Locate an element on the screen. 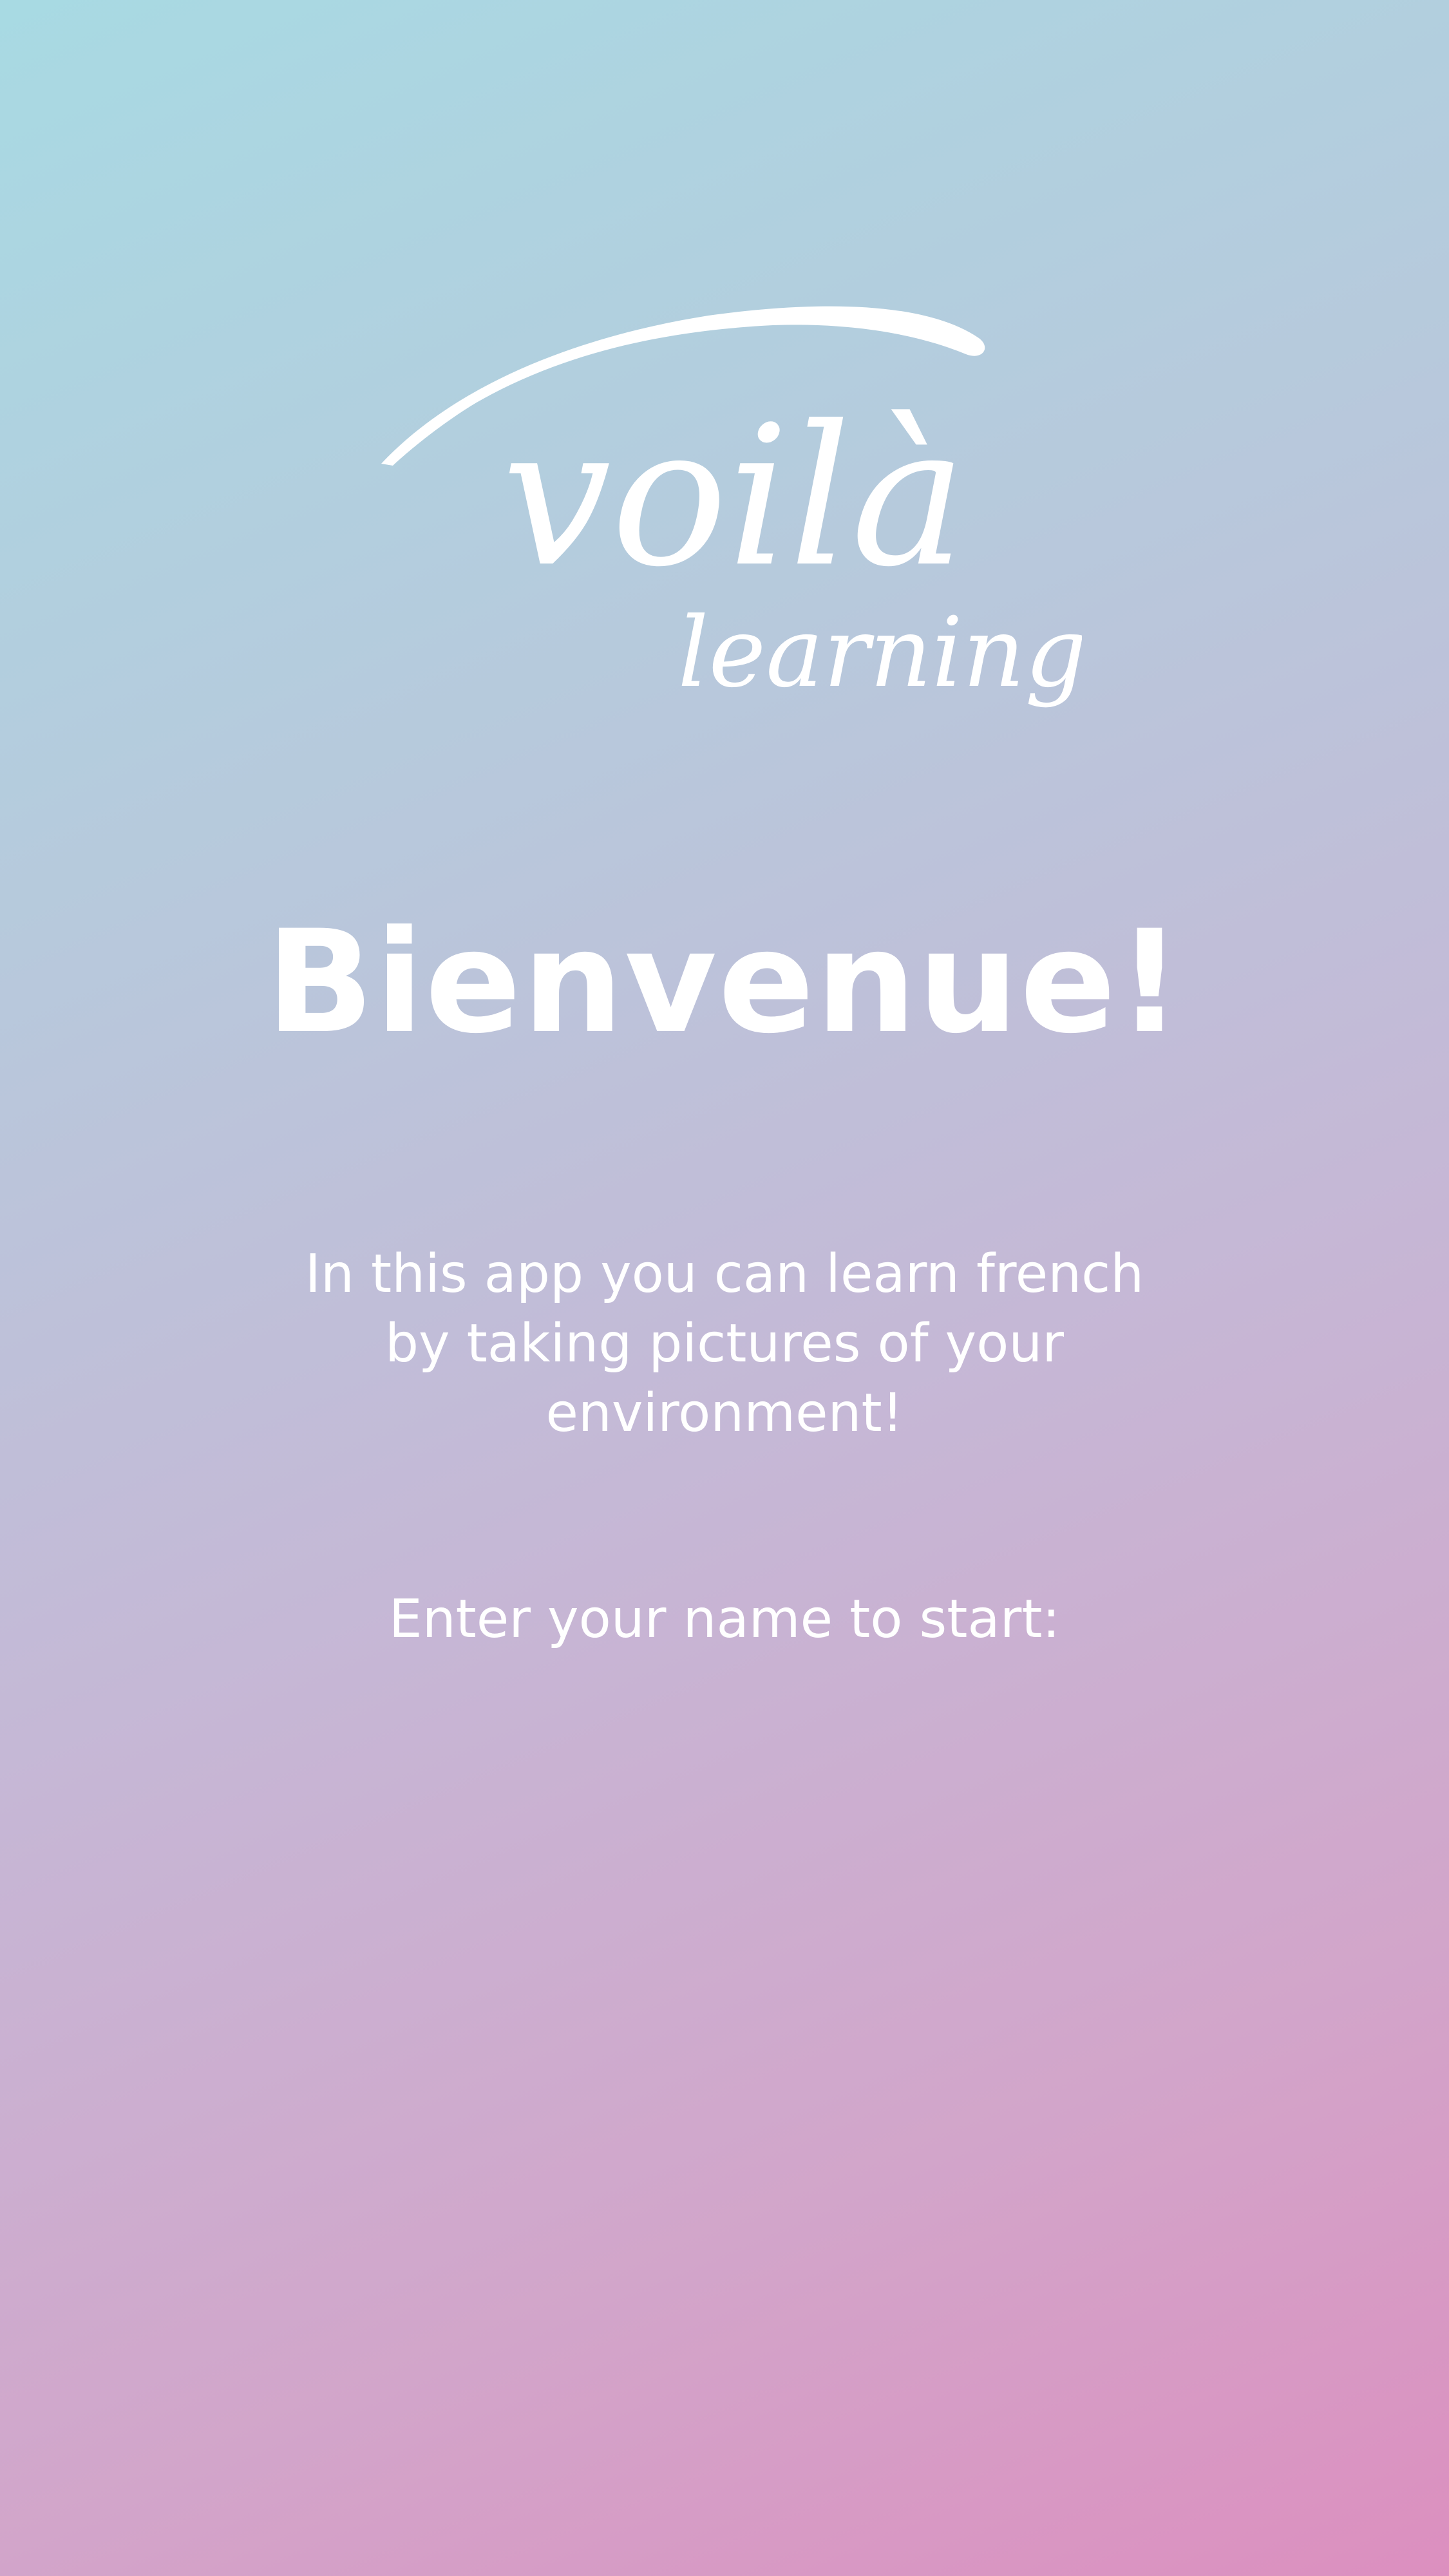 Image resolution: width=1449 pixels, height=2576 pixels. logo-subtitle: learning is located at coordinates (879, 653).